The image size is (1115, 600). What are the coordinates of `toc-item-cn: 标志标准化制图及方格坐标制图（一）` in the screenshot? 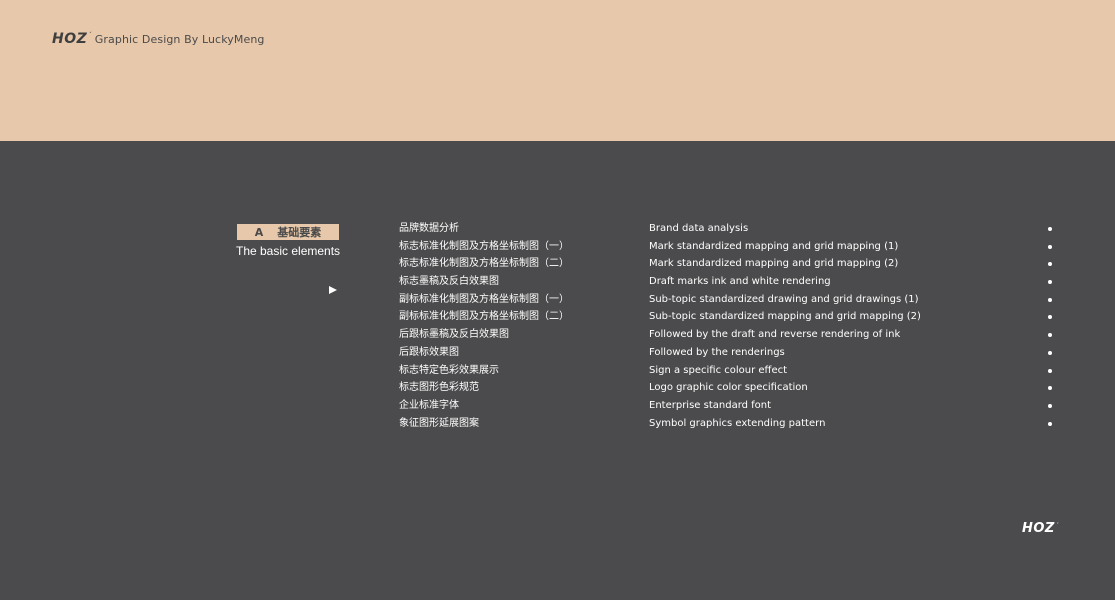 It's located at (484, 246).